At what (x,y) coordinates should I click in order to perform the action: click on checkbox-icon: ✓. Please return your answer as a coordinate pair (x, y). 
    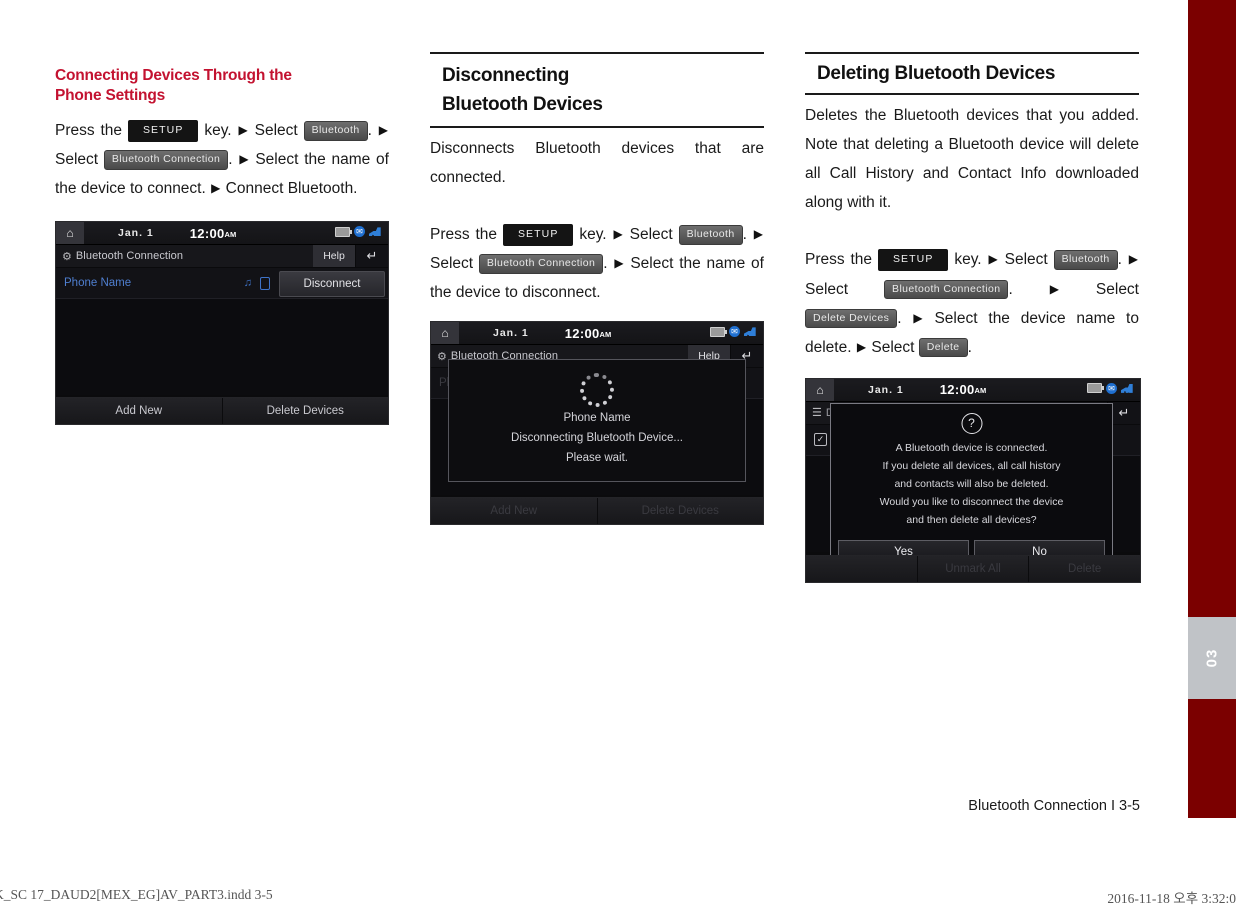
    Looking at the image, I should click on (820, 440).